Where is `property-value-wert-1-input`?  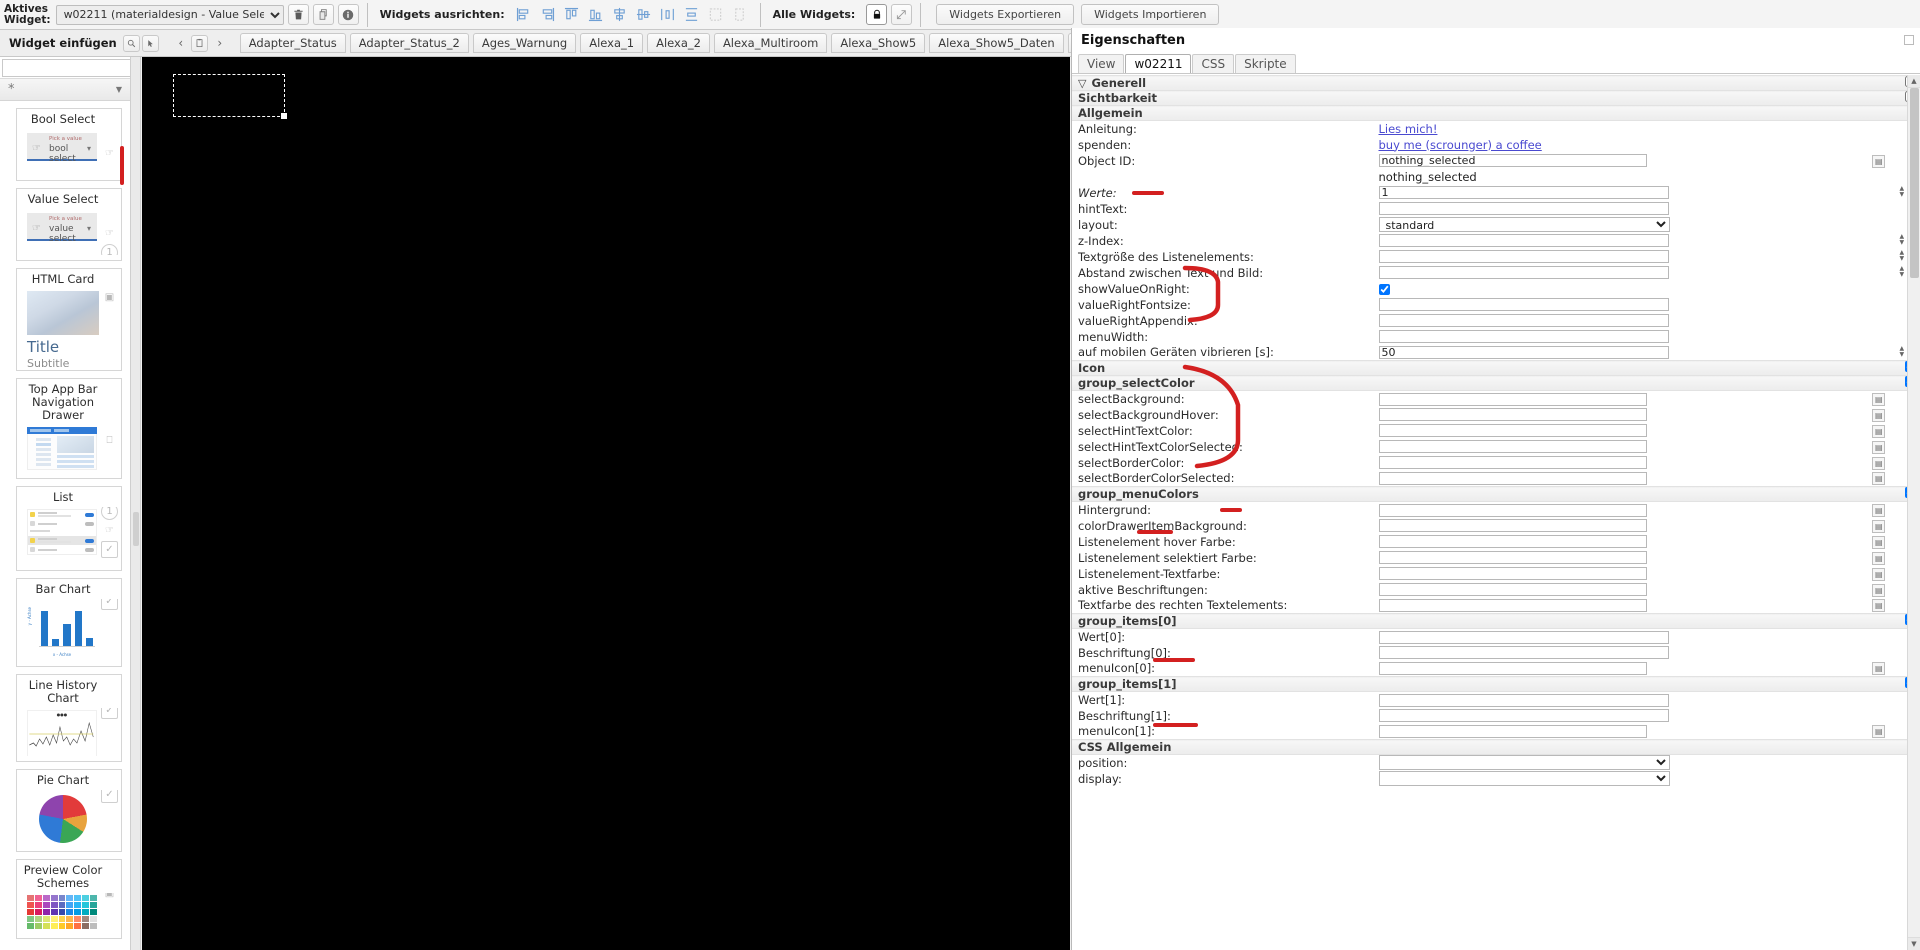 property-value-wert-1-input is located at coordinates (1523, 700).